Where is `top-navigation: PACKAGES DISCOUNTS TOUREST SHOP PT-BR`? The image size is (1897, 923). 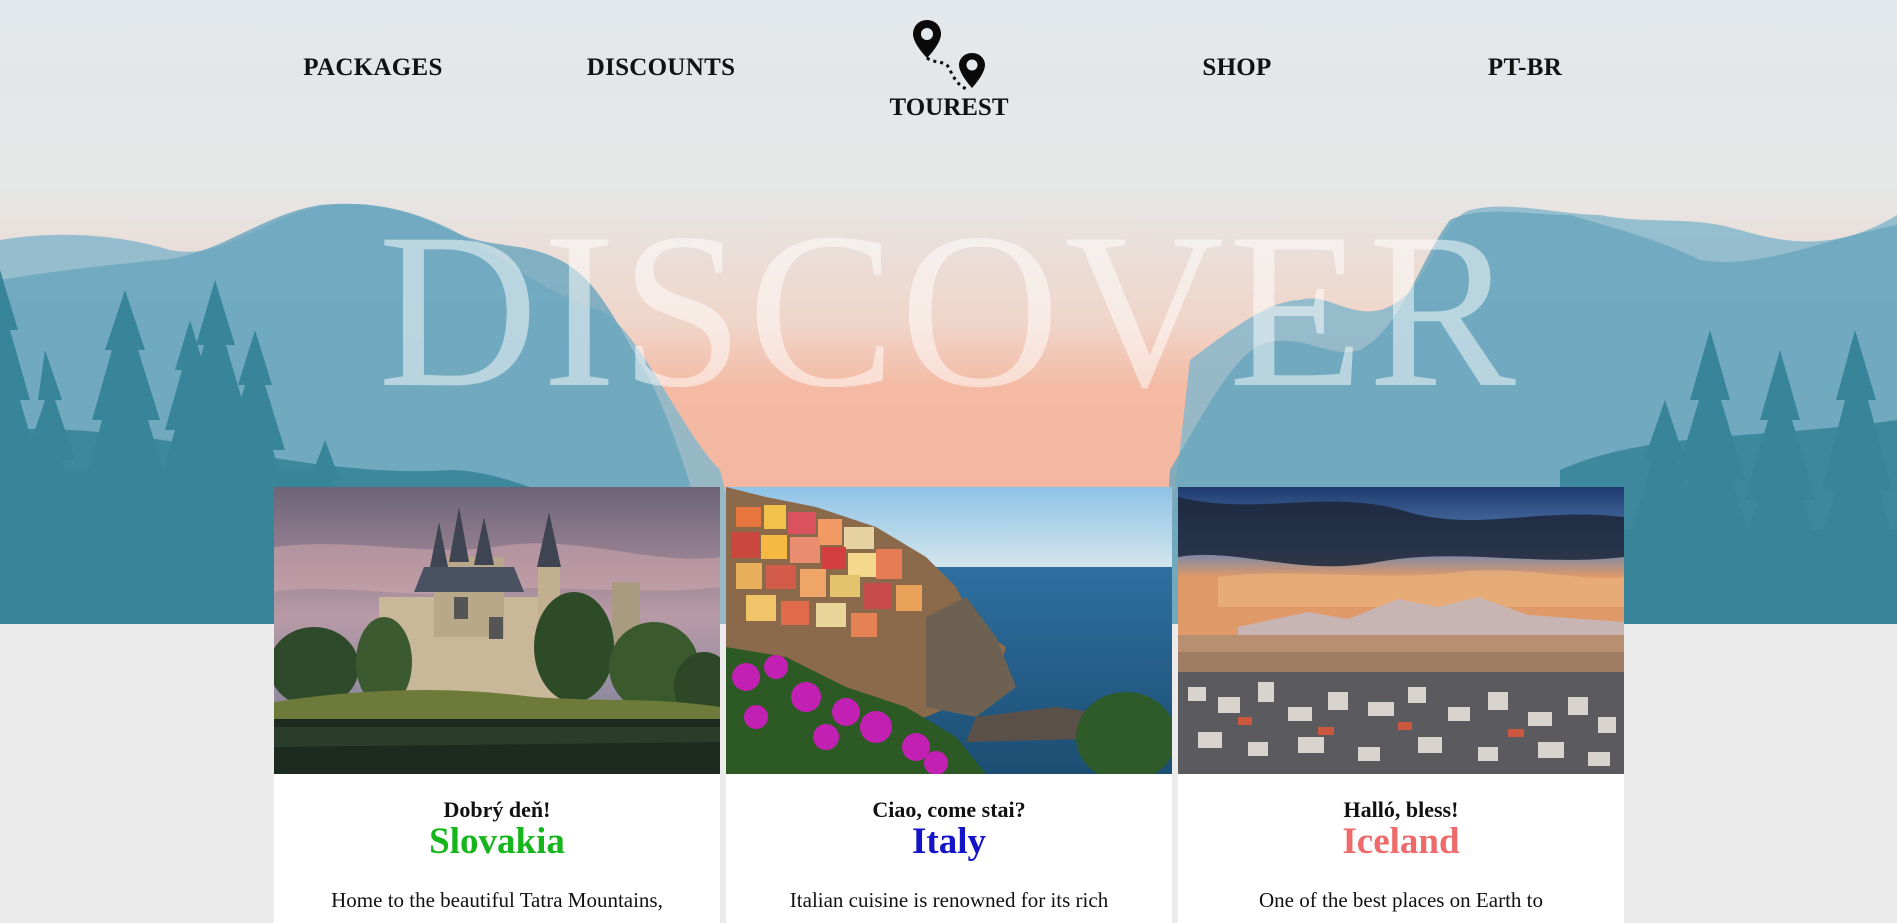 top-navigation: PACKAGES DISCOUNTS TOUREST SHOP PT-BR is located at coordinates (948, 65).